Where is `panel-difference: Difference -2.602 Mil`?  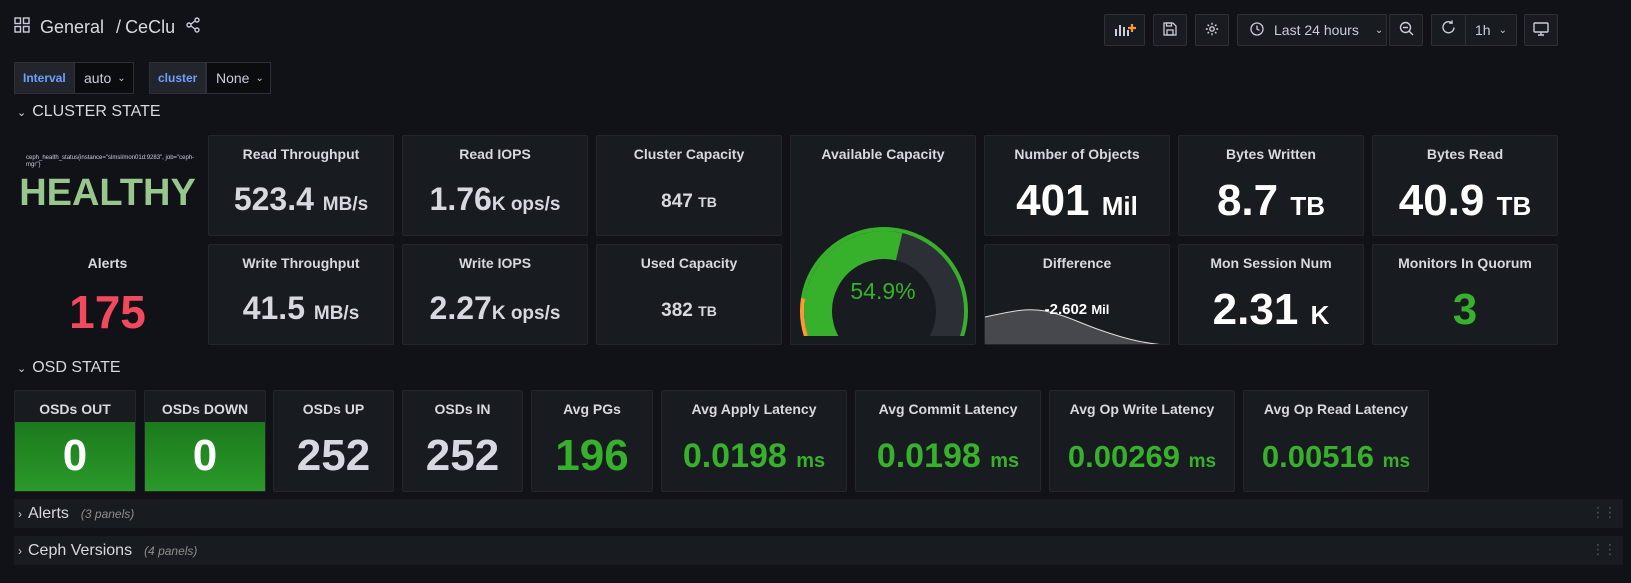
panel-difference: Difference -2.602 Mil is located at coordinates (1077, 294).